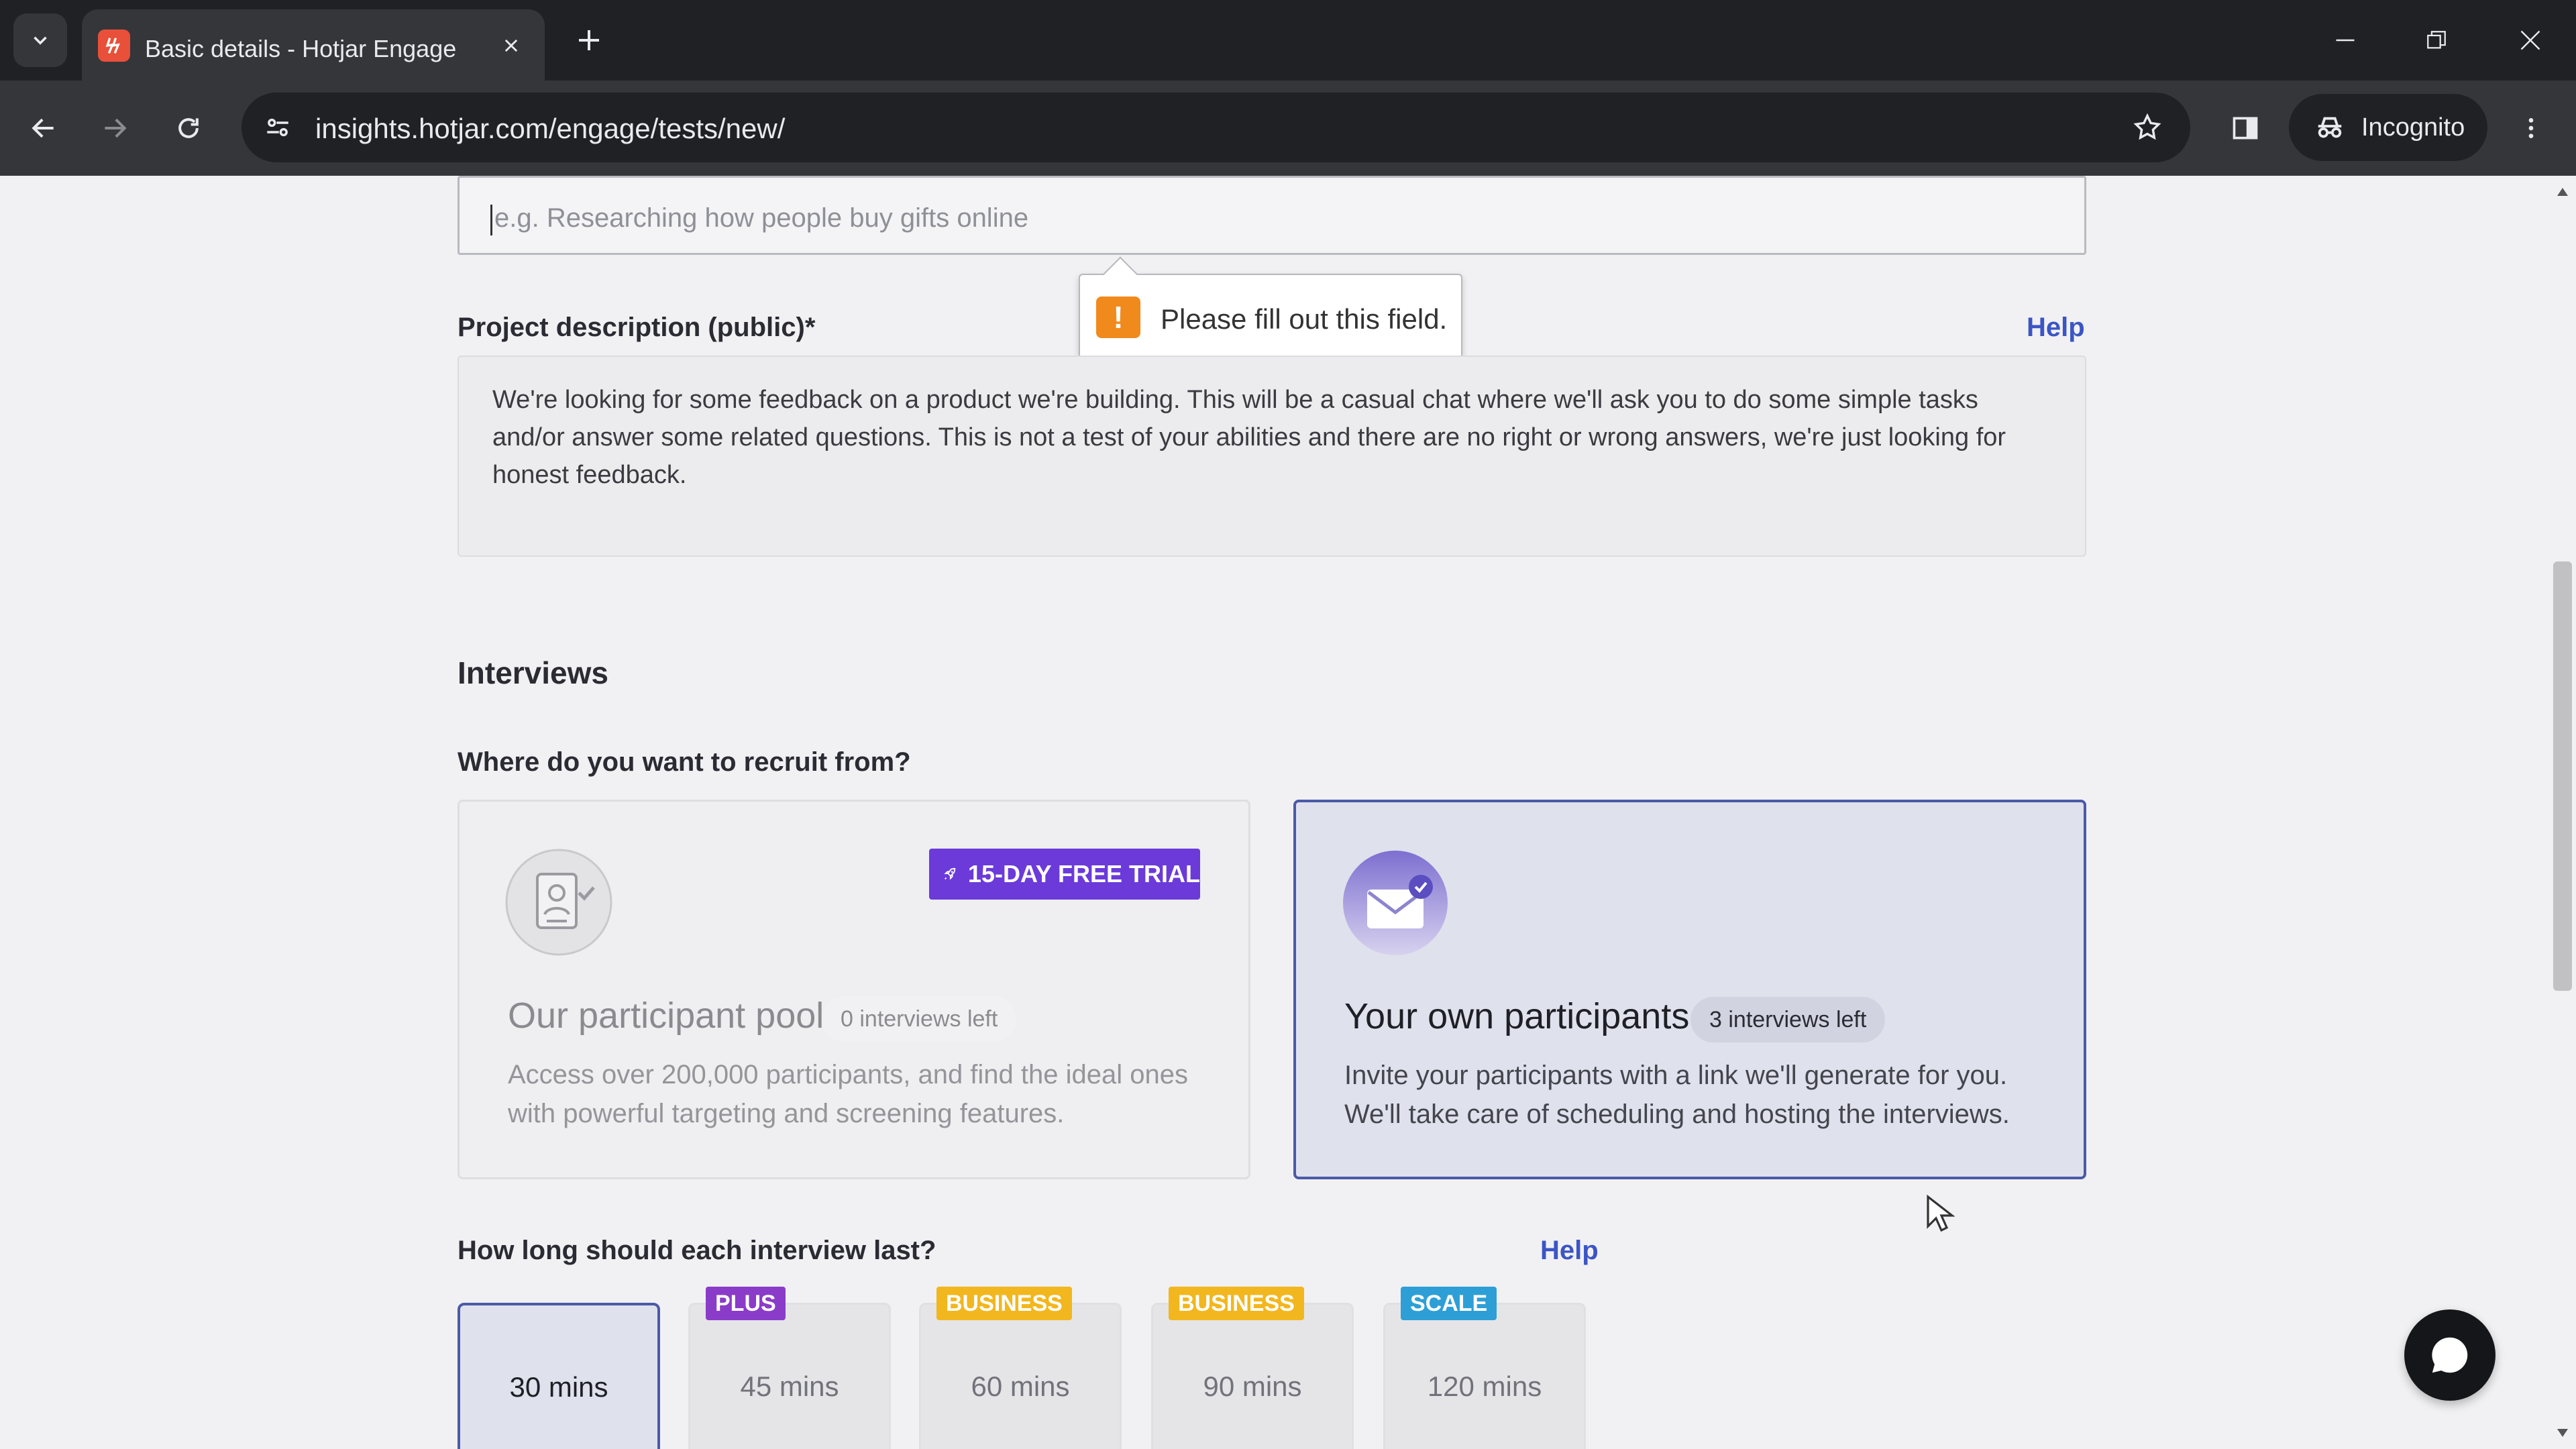 Image resolution: width=2576 pixels, height=1449 pixels. Describe the element at coordinates (43, 128) in the screenshot. I see `back-arrow-icon` at that location.